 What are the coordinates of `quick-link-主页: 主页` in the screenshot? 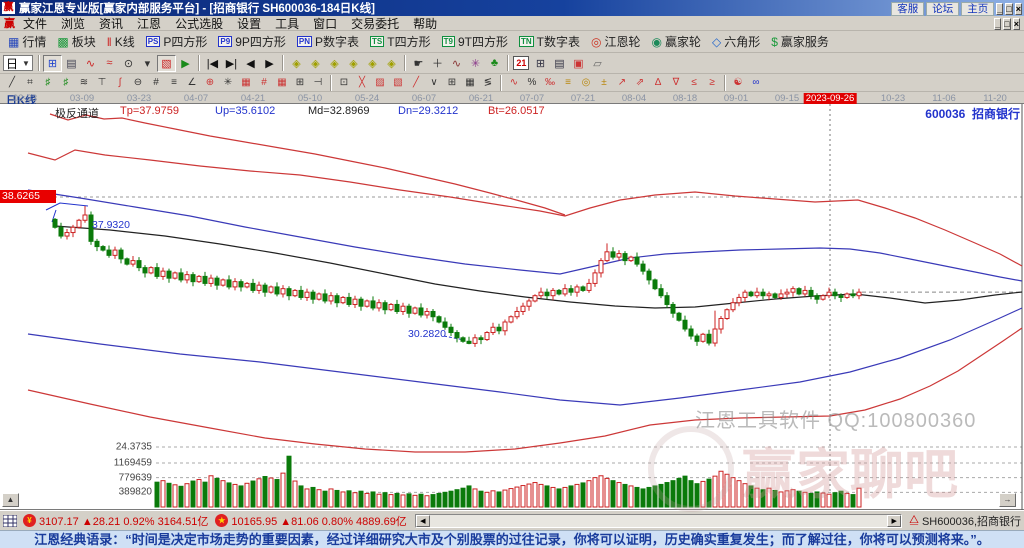 It's located at (978, 8).